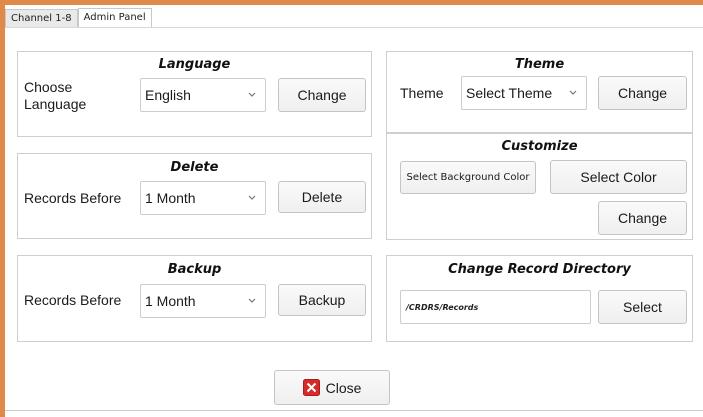 This screenshot has width=703, height=417. Describe the element at coordinates (194, 167) in the screenshot. I see `delete-title: Delete` at that location.